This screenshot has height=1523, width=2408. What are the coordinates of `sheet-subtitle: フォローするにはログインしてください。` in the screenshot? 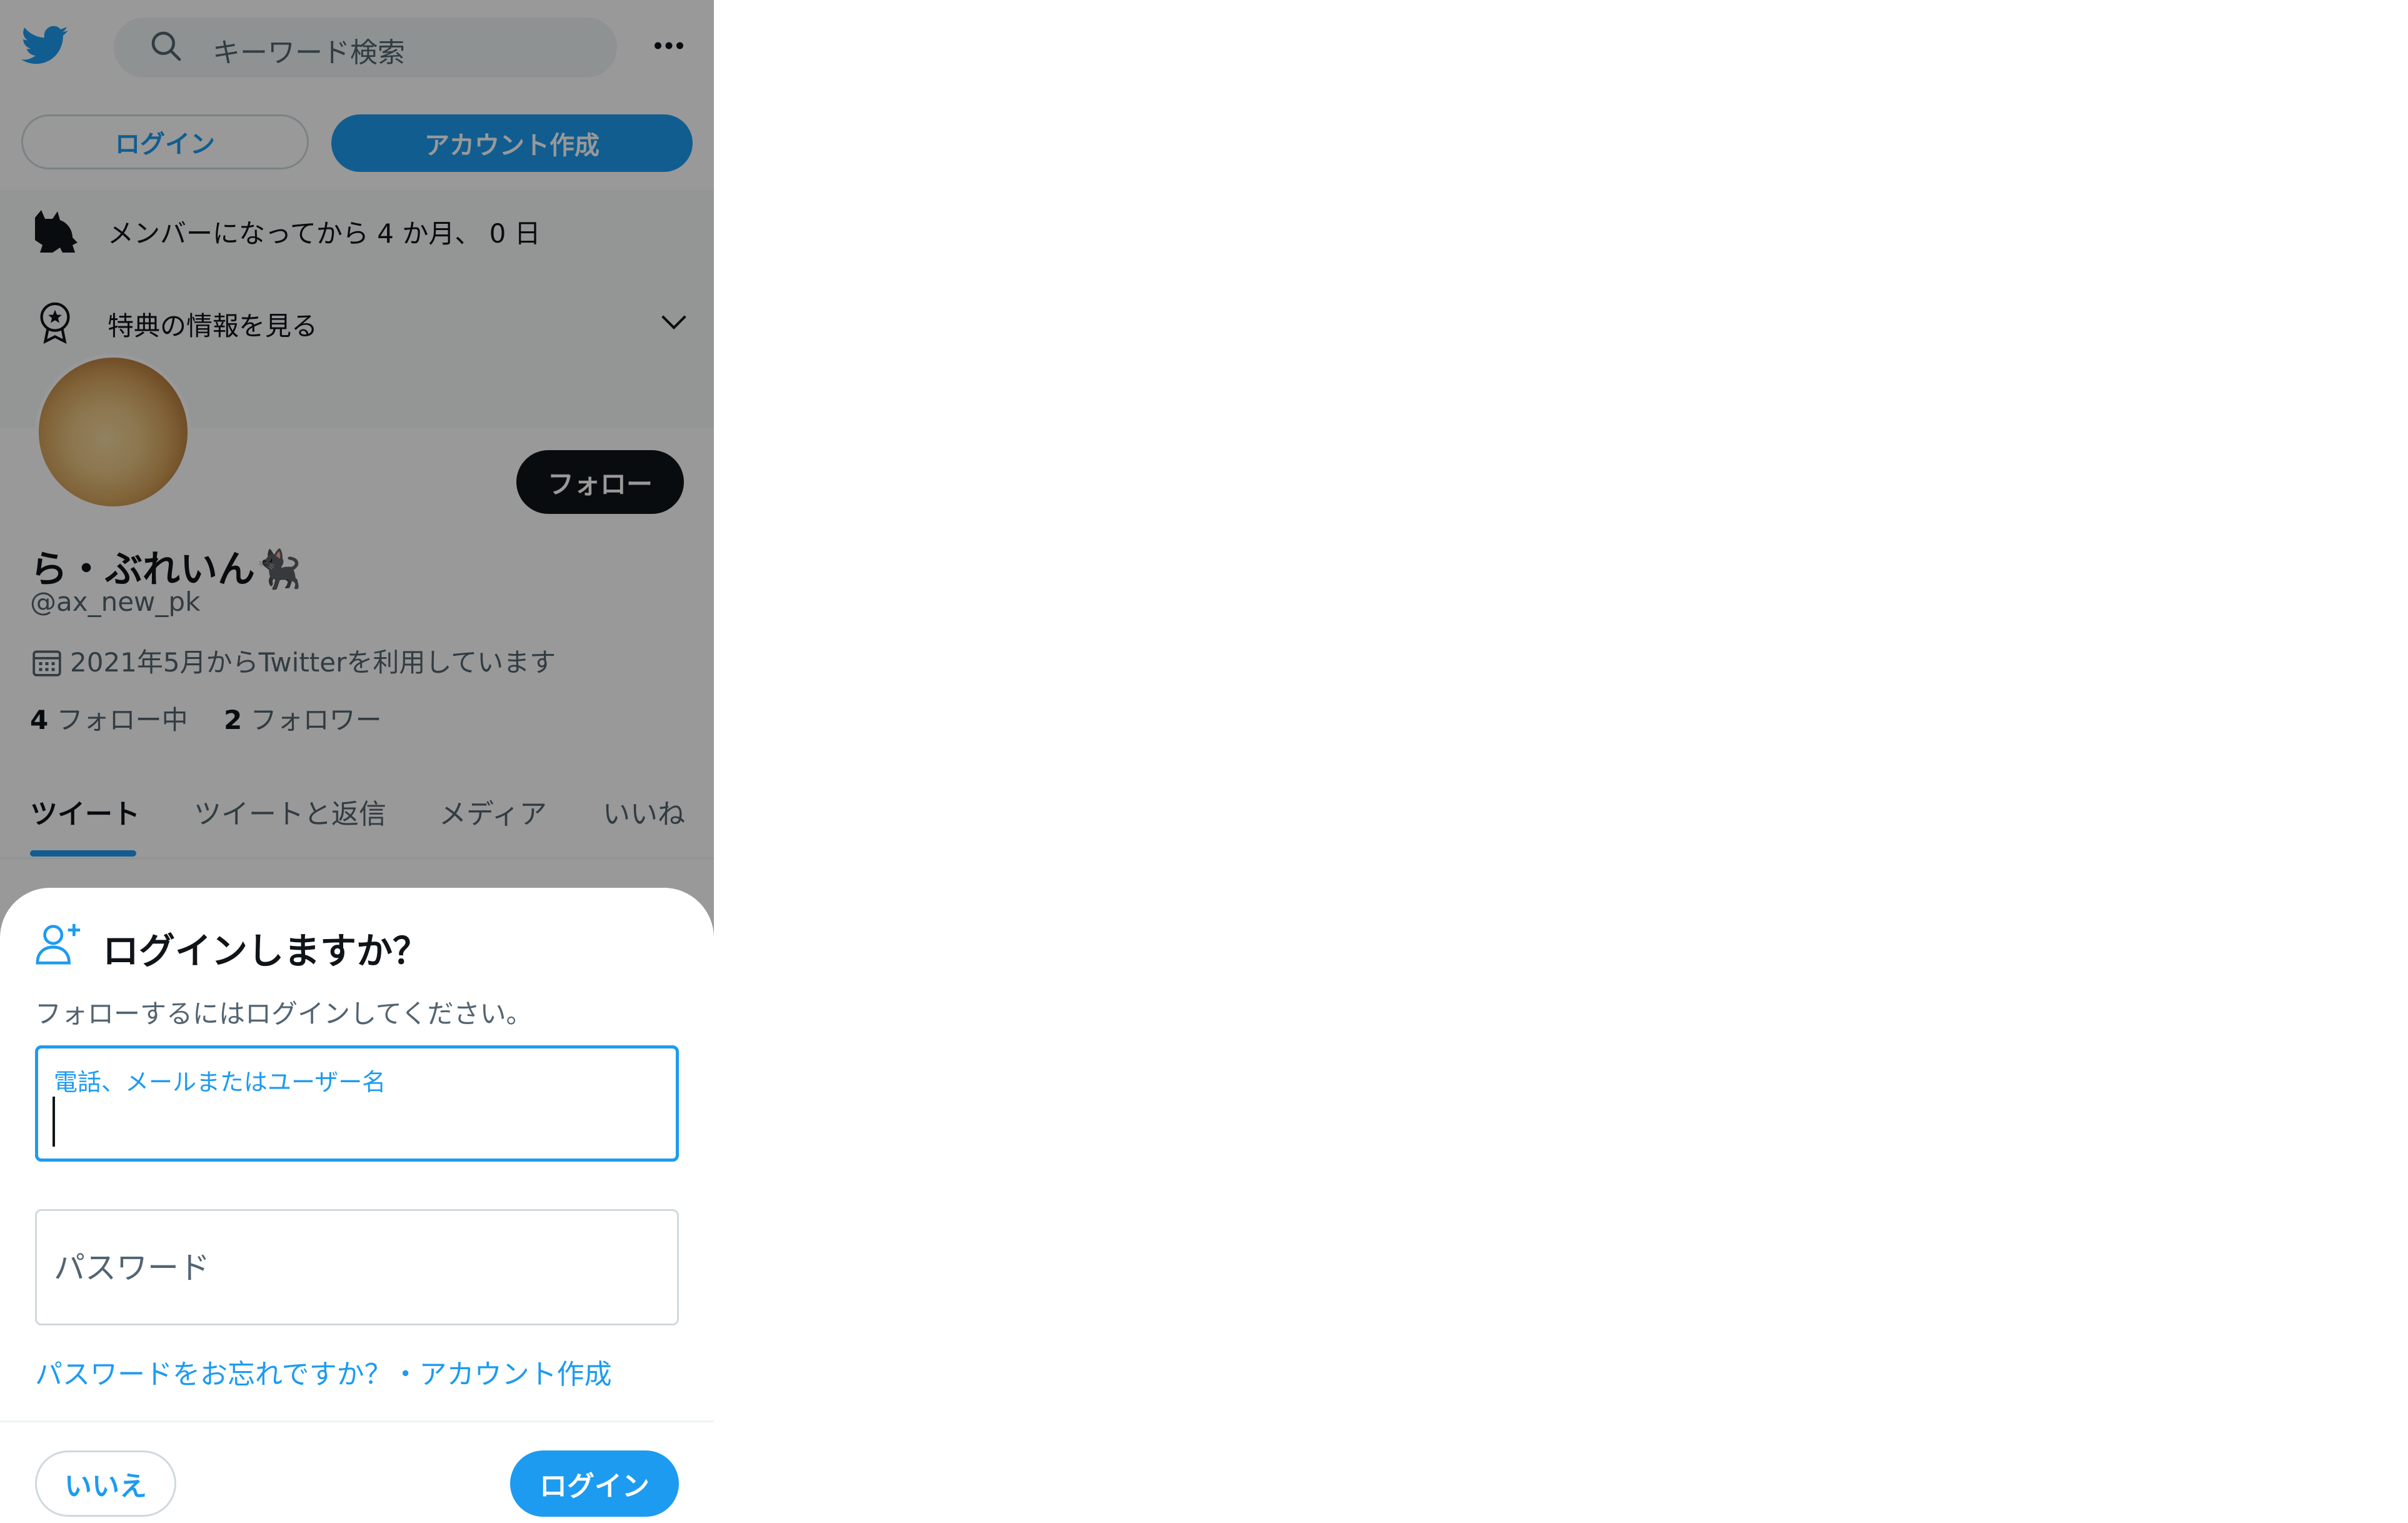 It's located at (284, 1013).